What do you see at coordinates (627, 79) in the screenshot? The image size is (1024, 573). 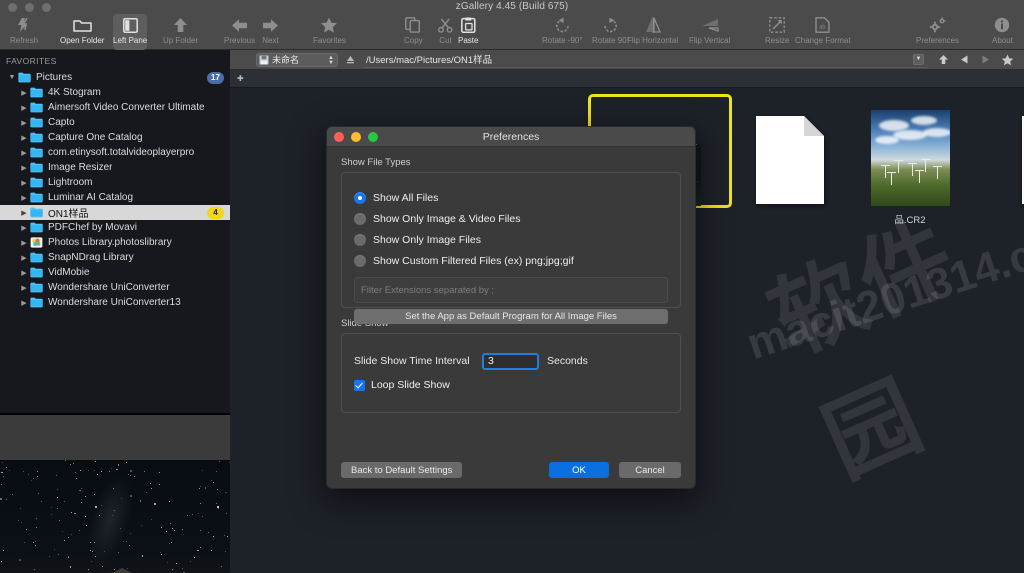 I see `sort-bar: ✚` at bounding box center [627, 79].